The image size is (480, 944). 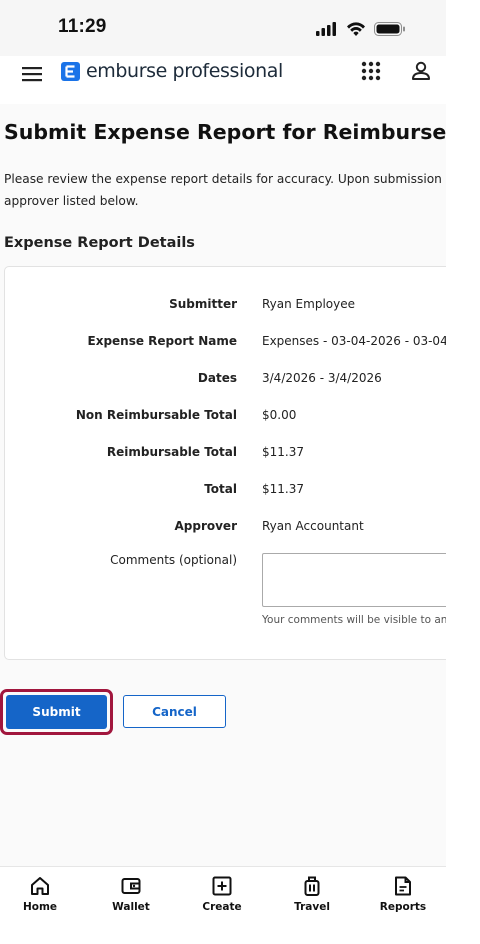 What do you see at coordinates (283, 452) in the screenshot?
I see `reimbursable-value: $11.37` at bounding box center [283, 452].